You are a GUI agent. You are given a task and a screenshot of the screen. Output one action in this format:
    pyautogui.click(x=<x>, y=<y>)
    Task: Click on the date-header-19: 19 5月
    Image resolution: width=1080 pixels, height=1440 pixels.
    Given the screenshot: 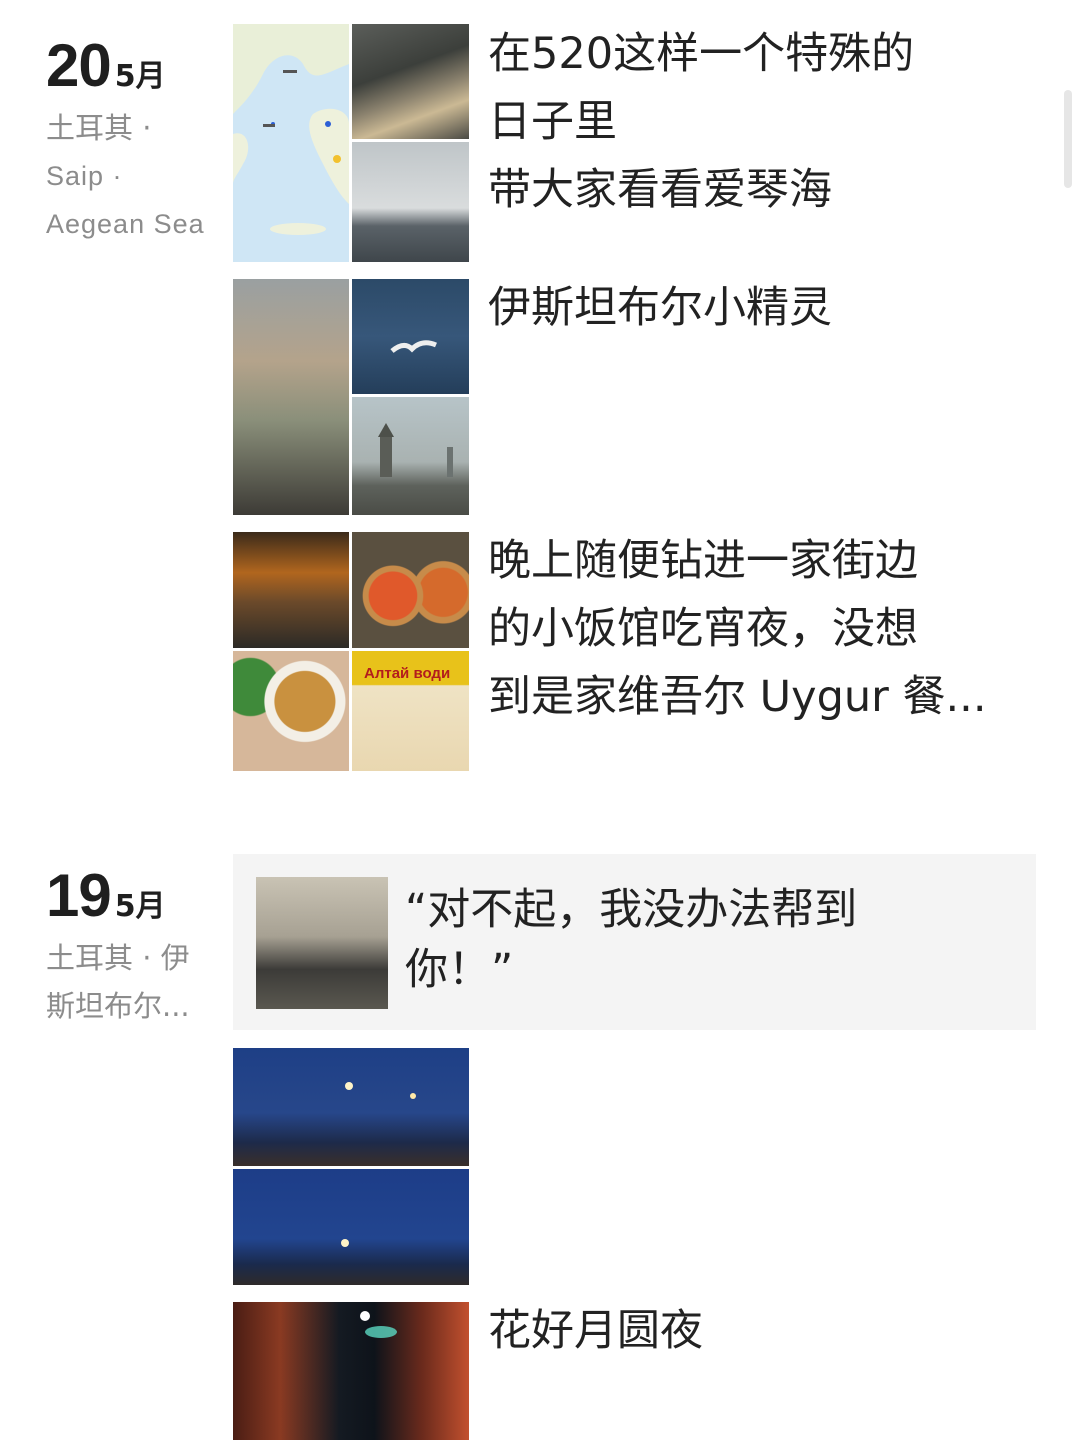 What is the action you would take?
    pyautogui.click(x=106, y=896)
    